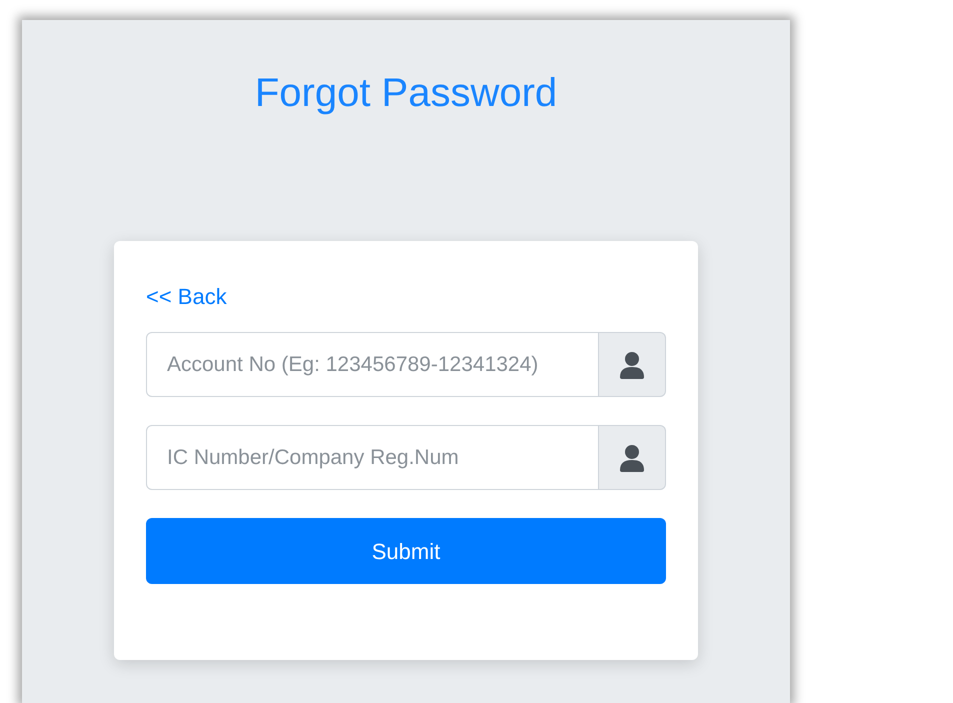 This screenshot has height=703, width=953. What do you see at coordinates (186, 297) in the screenshot?
I see `back-link: << Back` at bounding box center [186, 297].